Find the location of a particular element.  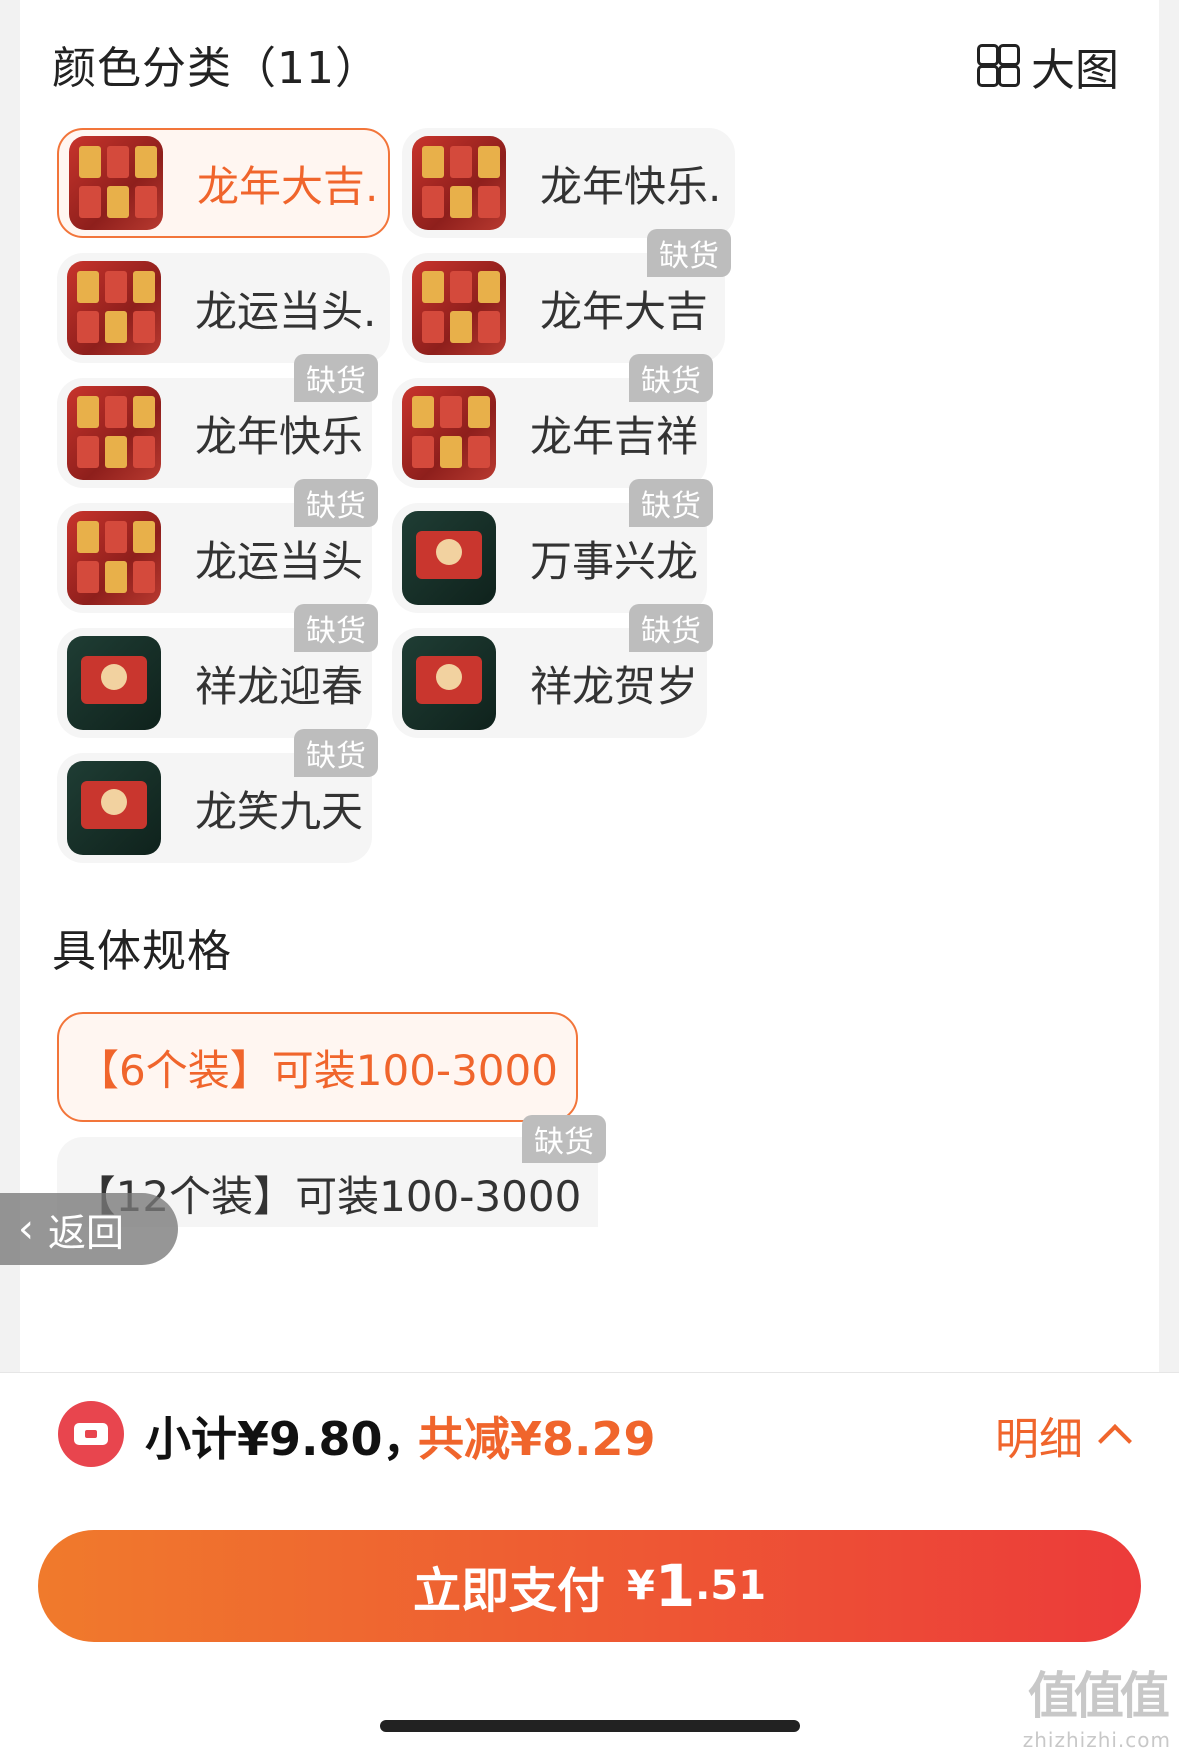

chevron-left-icon: ‹ is located at coordinates (26, 1229).